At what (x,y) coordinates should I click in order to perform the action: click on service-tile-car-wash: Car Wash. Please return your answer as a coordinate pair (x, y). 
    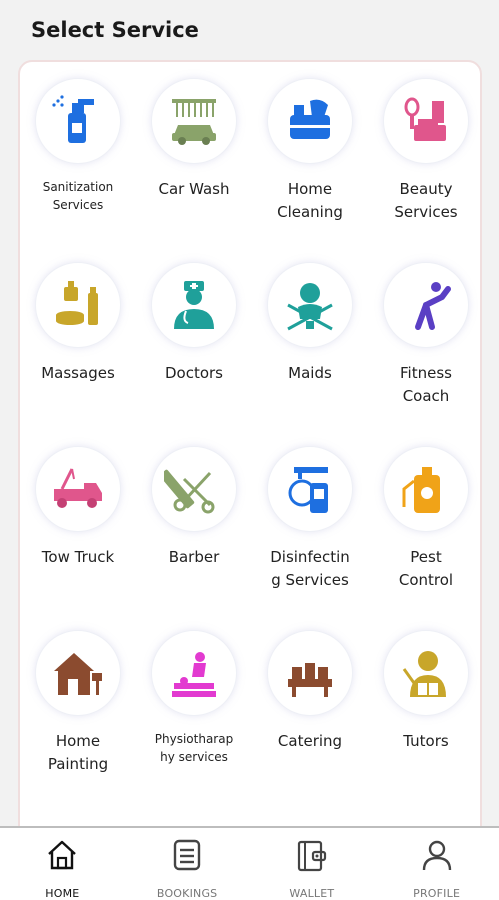
    Looking at the image, I should click on (194, 154).